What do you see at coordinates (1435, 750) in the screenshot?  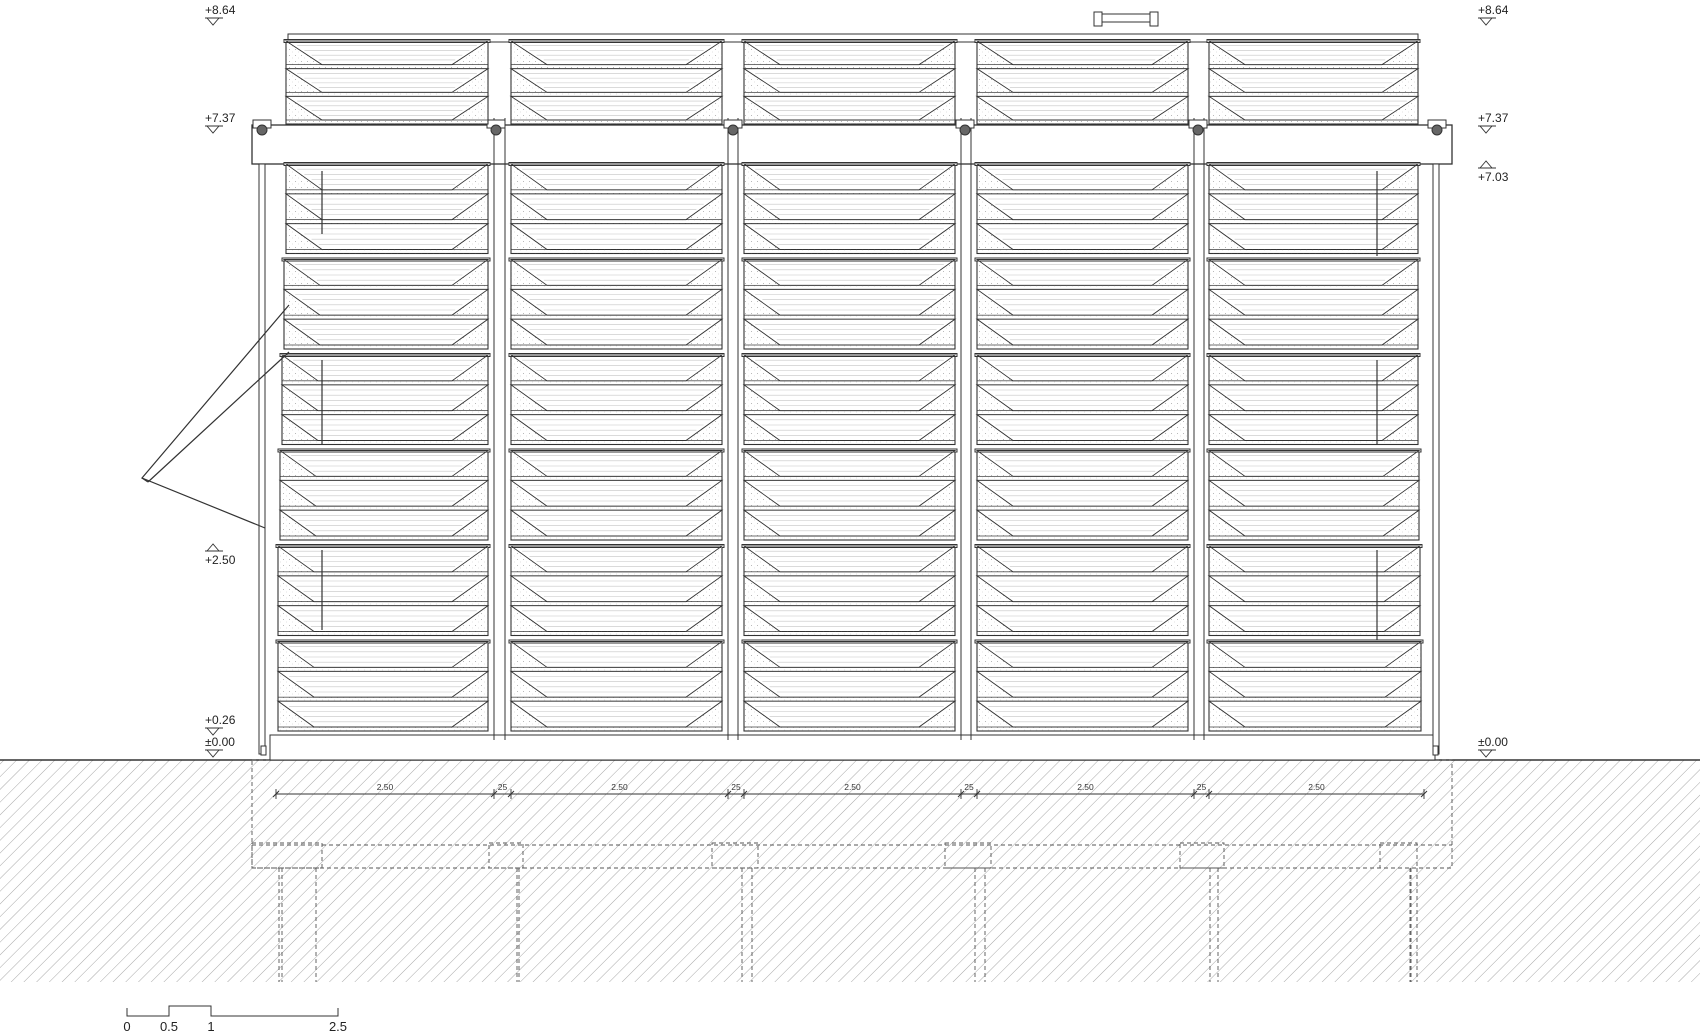 I see `column-foot` at bounding box center [1435, 750].